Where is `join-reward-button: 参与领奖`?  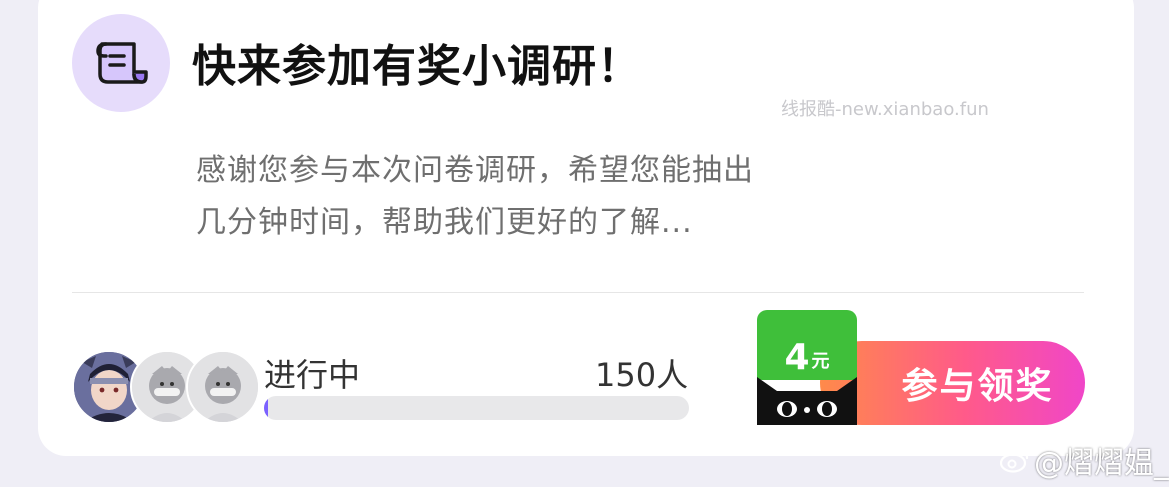
join-reward-button: 参与领奖 is located at coordinates (952, 383).